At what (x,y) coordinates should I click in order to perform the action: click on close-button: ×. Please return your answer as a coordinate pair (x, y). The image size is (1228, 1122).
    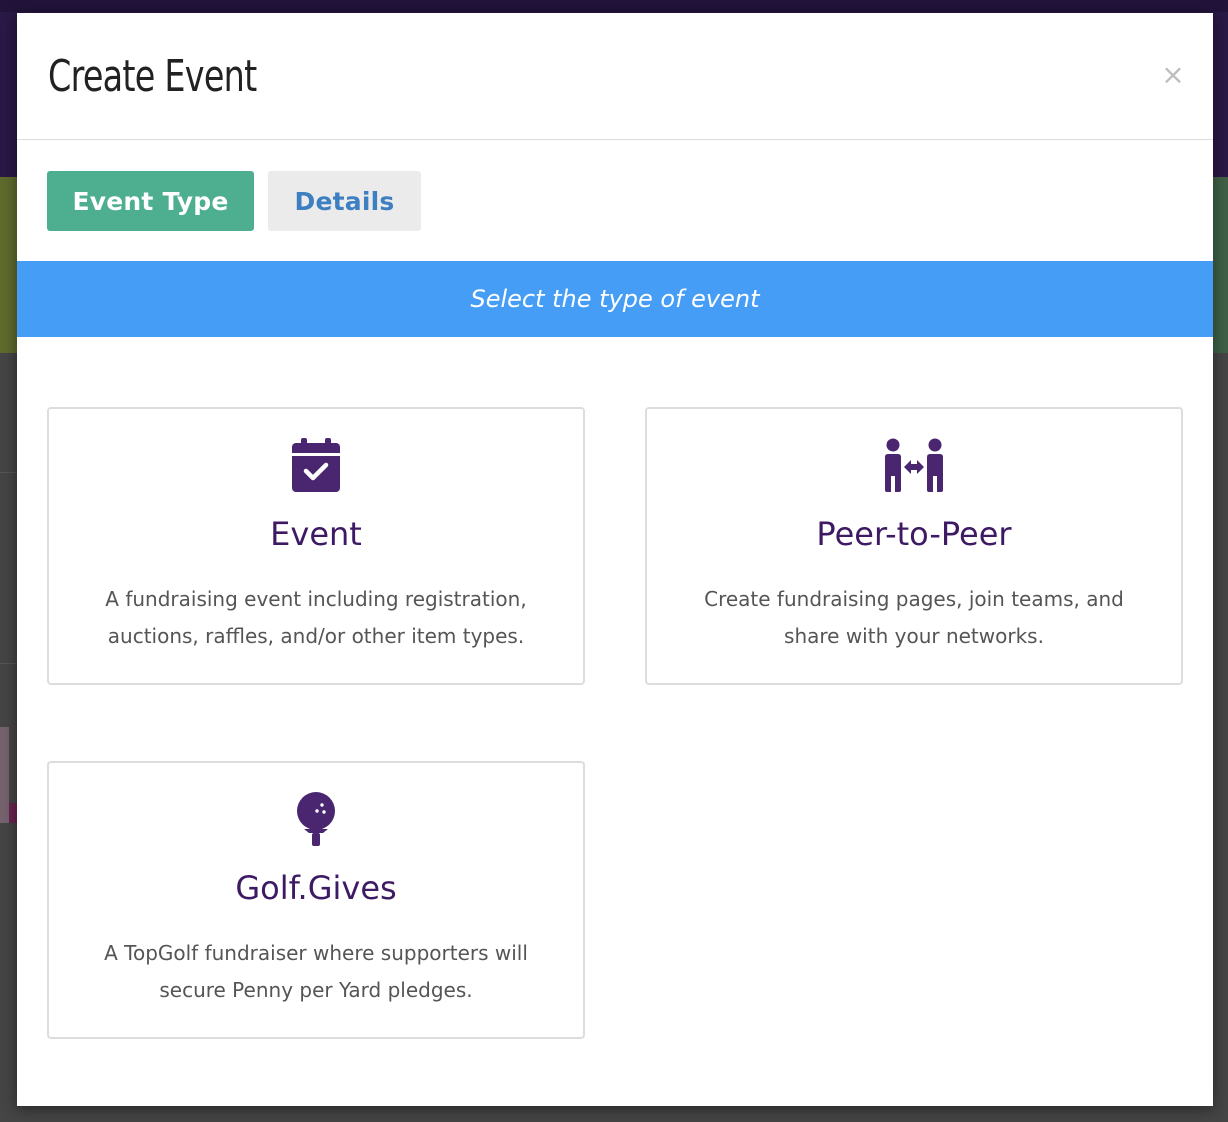
    Looking at the image, I should click on (1173, 74).